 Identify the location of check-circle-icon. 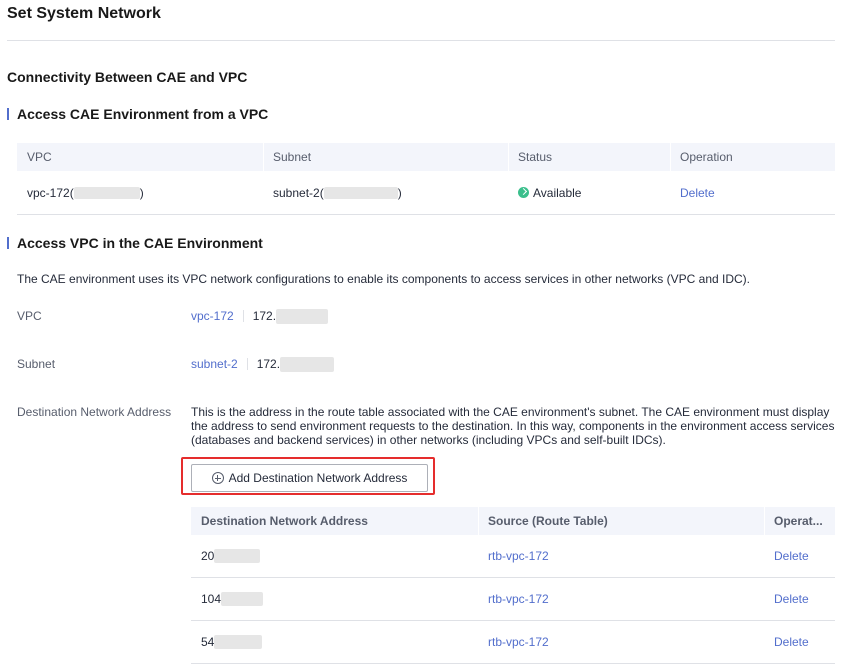
(523, 192).